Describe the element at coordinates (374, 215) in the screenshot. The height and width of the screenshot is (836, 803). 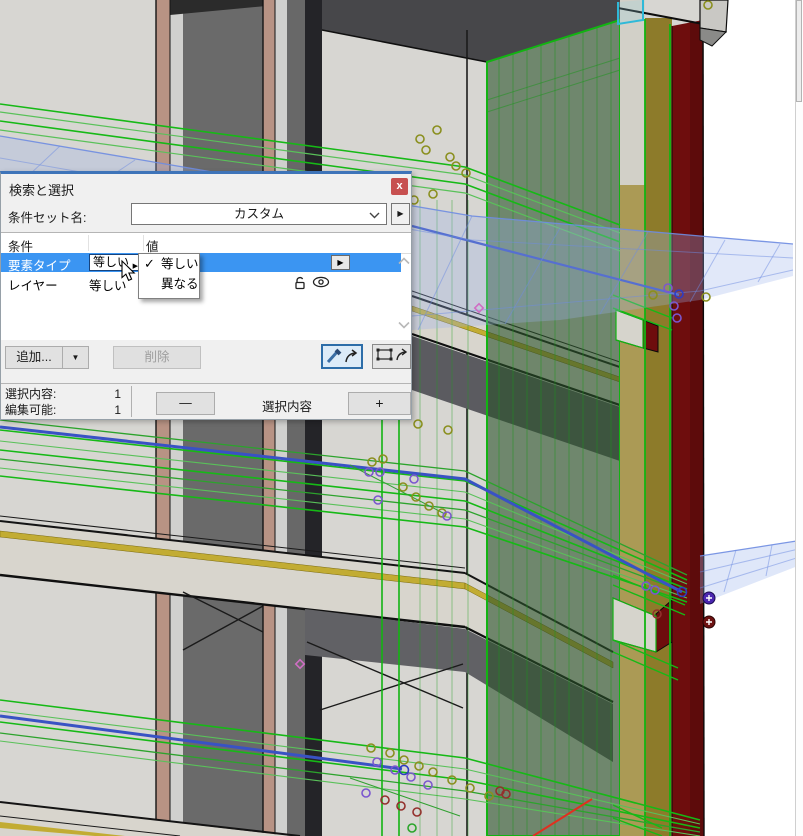
I see `chevron-down-icon` at that location.